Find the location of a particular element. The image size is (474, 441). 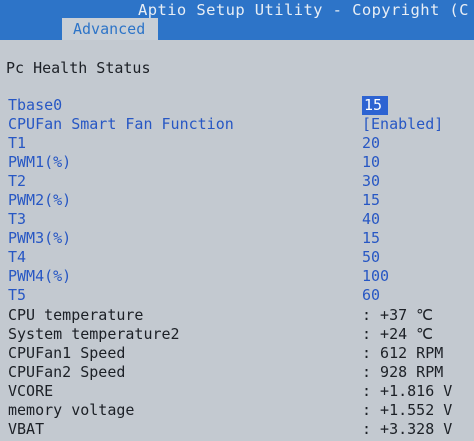

reading-value: : +37 ℃ is located at coordinates (398, 315).